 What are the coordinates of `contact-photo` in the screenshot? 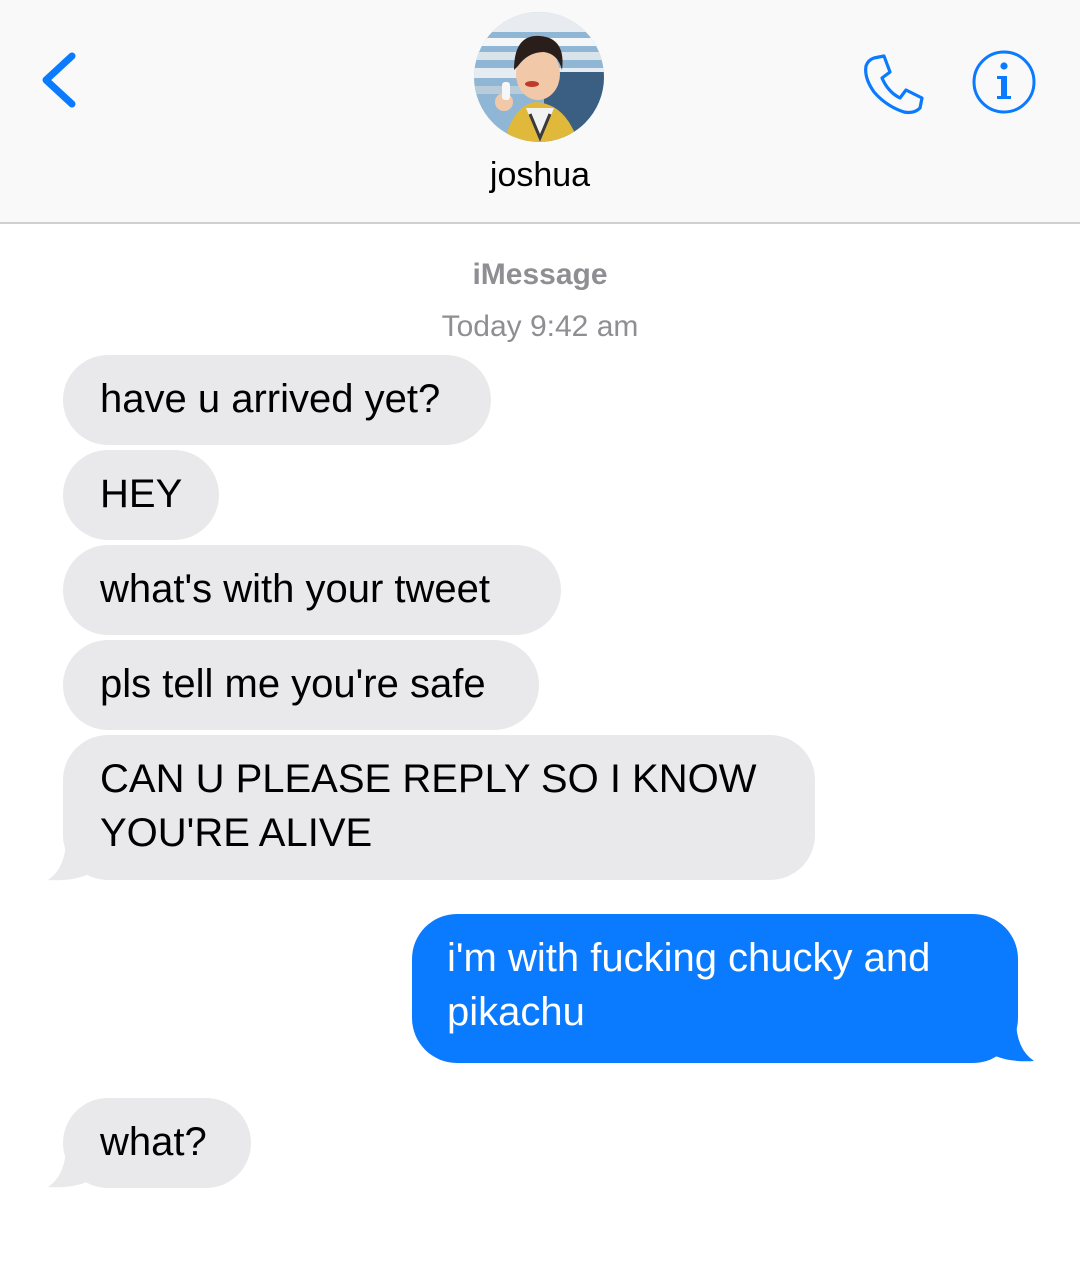 It's located at (539, 77).